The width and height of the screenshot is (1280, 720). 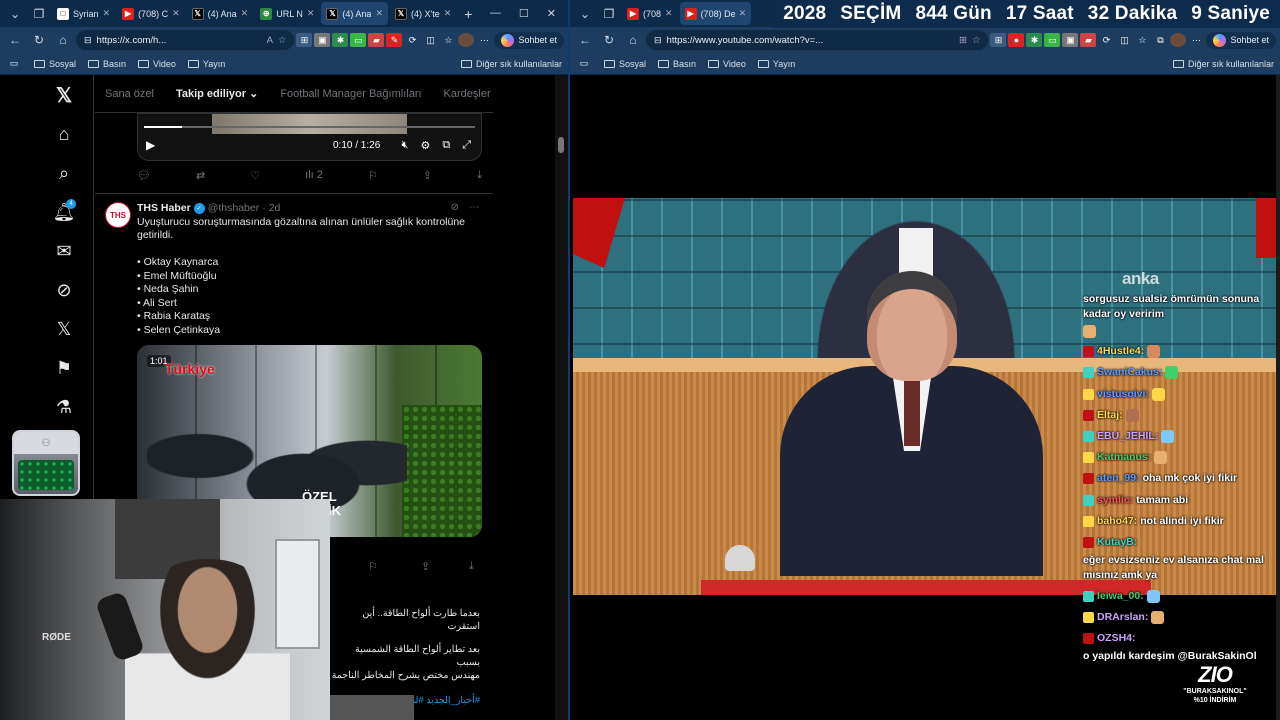 I want to click on address-bar: ⊟ https://x.com/h... A ☆, so click(x=185, y=40).